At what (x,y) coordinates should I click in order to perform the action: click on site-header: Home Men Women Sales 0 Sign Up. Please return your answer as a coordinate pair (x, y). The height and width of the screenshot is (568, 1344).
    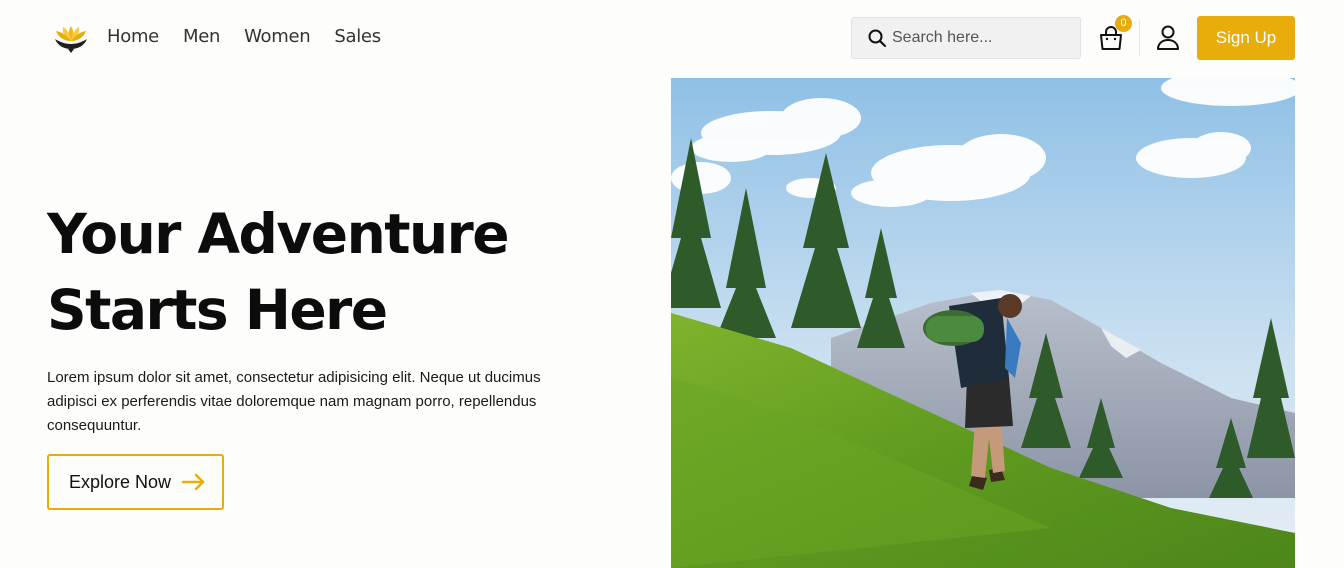
    Looking at the image, I should click on (672, 39).